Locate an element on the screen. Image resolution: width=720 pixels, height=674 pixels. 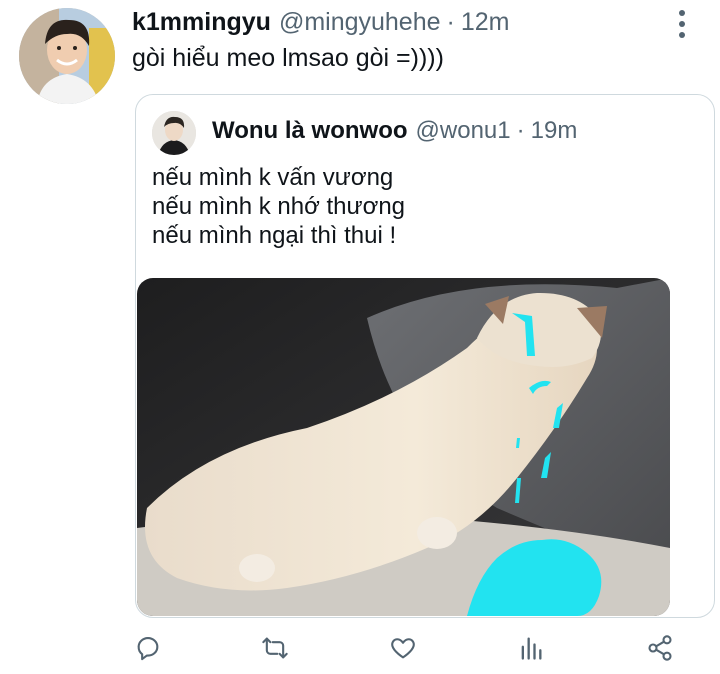
heart-icon is located at coordinates (403, 648).